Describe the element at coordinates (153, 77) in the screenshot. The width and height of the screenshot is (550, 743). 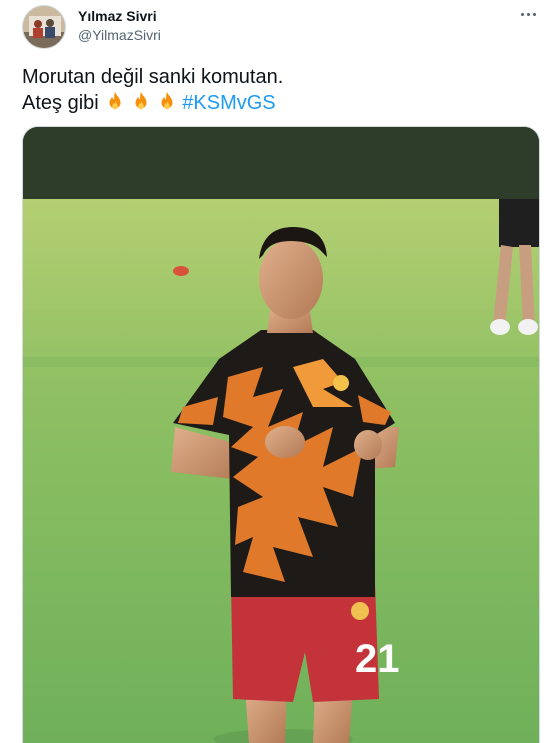
I see `tweet-line-1: Morutan değil sanki komutan.` at that location.